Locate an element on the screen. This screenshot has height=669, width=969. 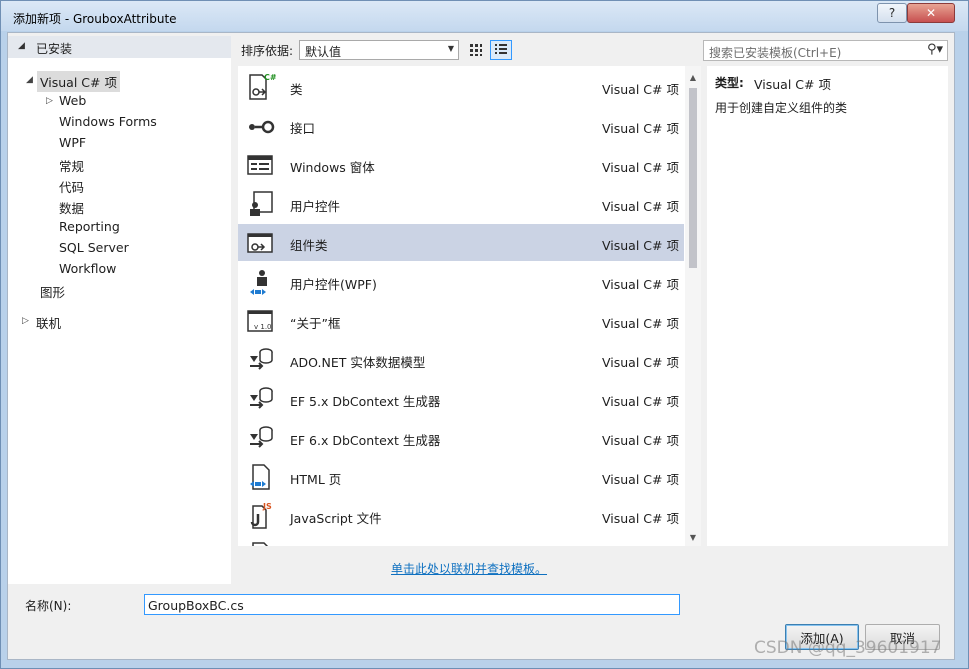
scroll-thumb is located at coordinates (693, 178).